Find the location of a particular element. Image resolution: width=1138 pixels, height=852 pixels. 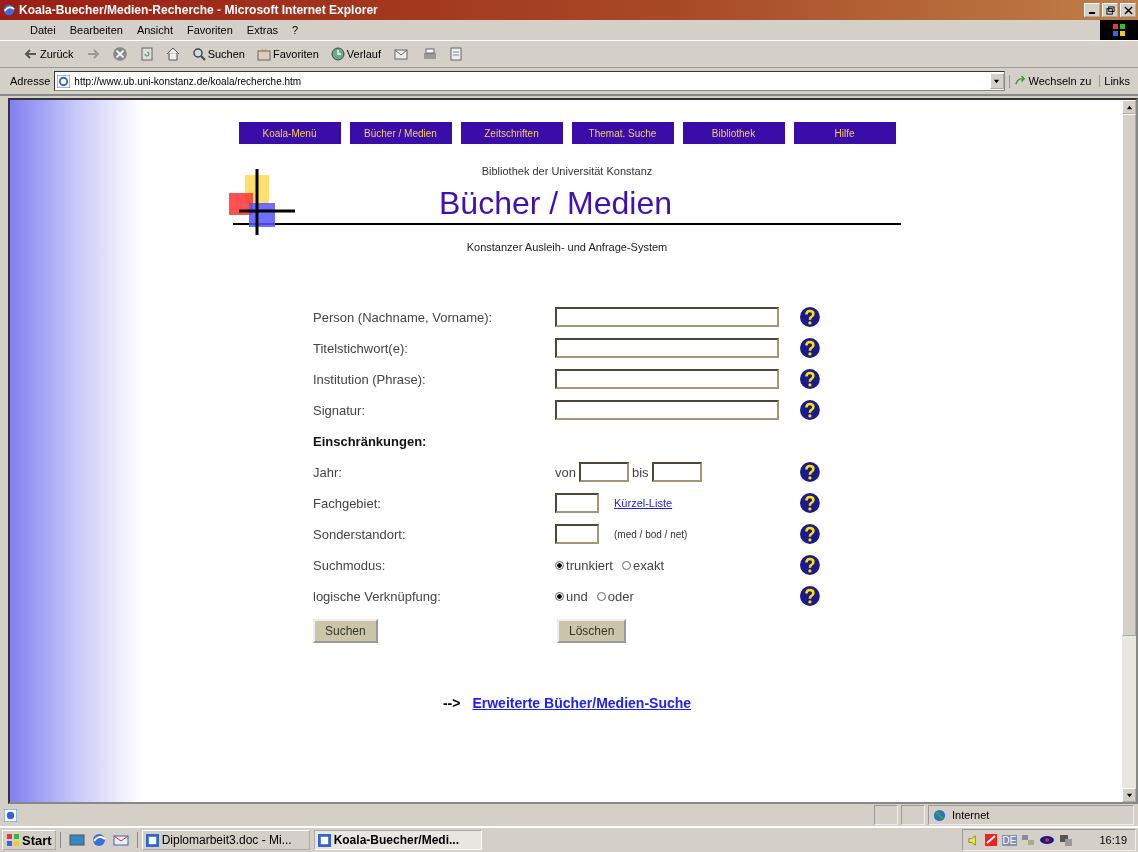

scroll-down-icon is located at coordinates (1129, 795).